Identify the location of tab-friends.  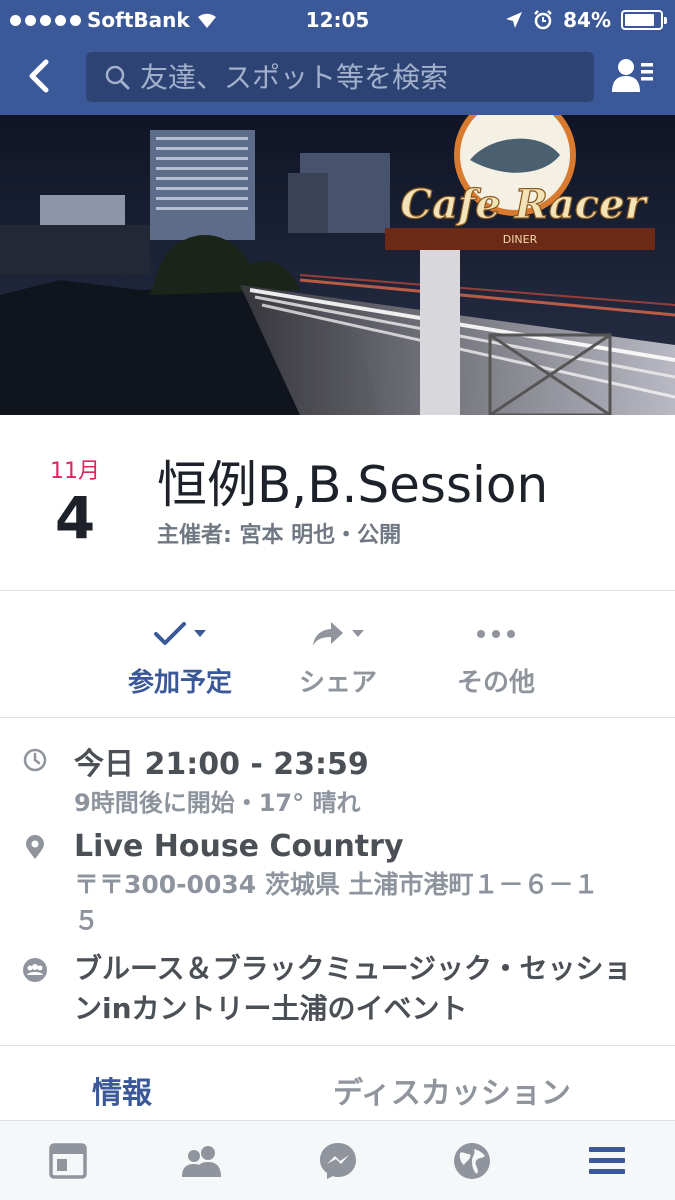
(202, 1161).